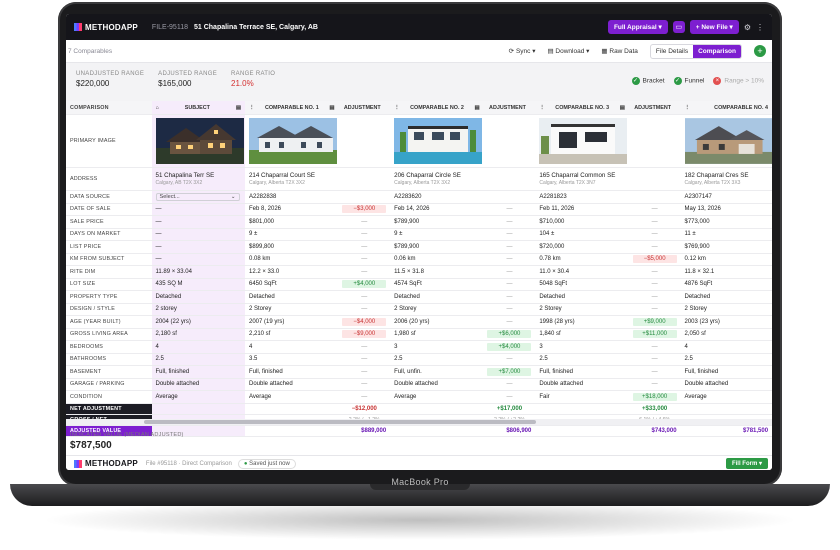  I want to click on header-adj-2: ADJUSTMENT, so click(507, 107).